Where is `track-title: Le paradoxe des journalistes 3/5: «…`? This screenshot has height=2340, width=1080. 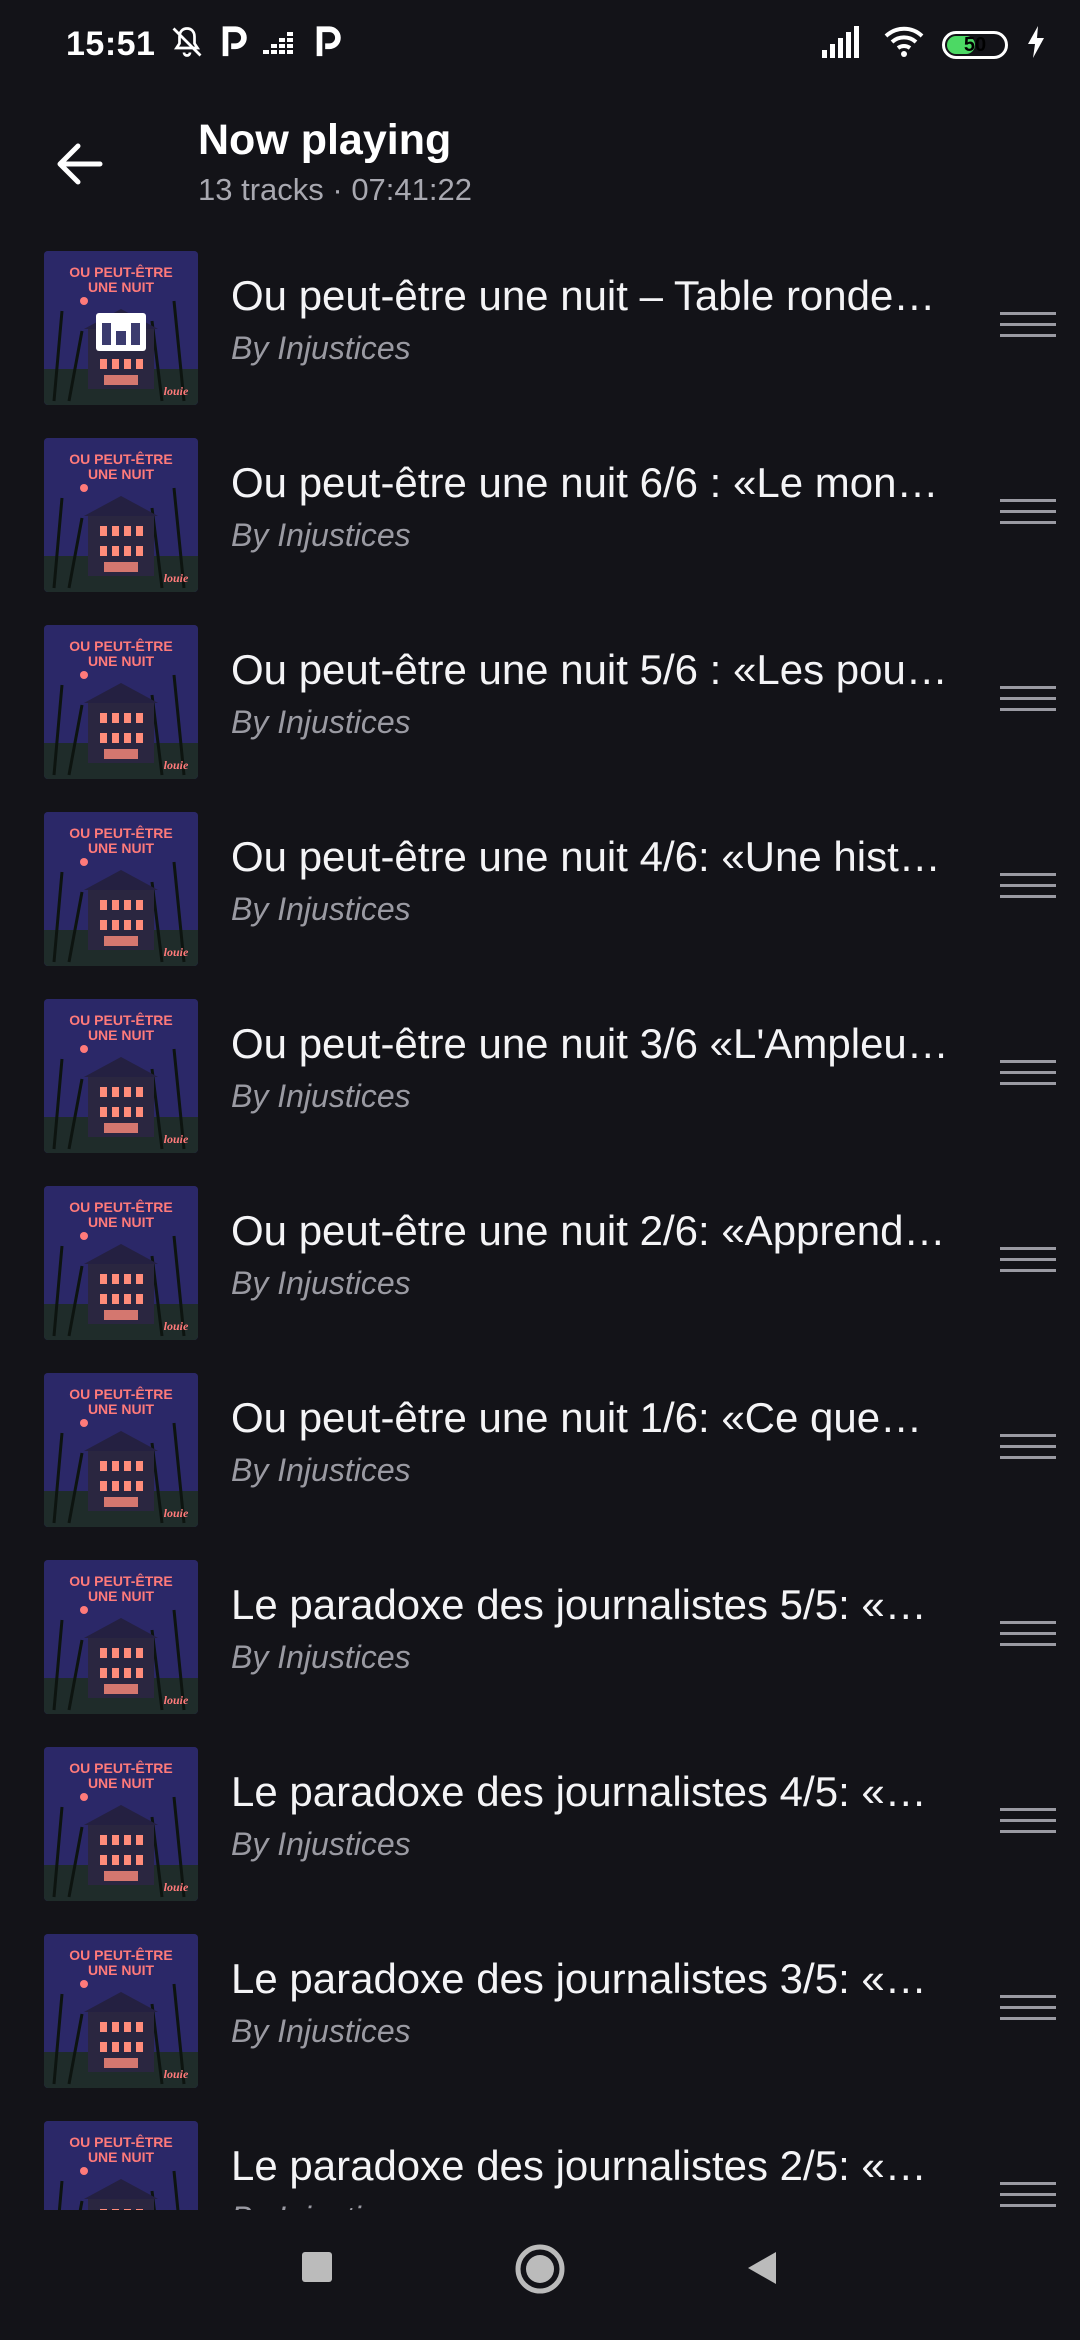
track-title: Le paradoxe des journalistes 3/5: «… is located at coordinates (579, 1978).